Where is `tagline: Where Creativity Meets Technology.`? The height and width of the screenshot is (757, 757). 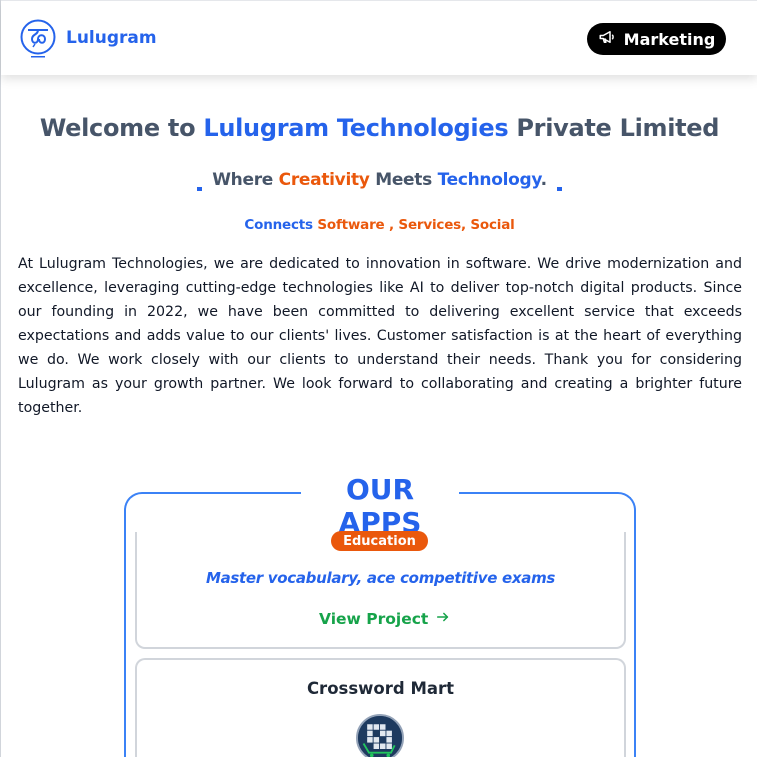 tagline: Where Creativity Meets Technology. is located at coordinates (379, 180).